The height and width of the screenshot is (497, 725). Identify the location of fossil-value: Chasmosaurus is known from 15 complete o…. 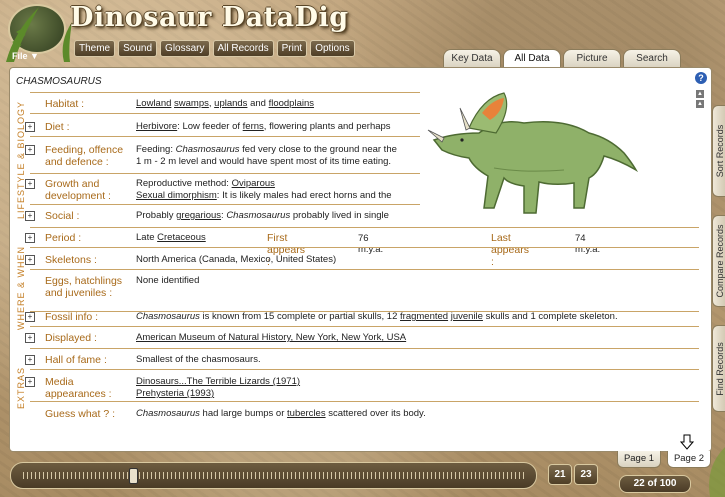
(377, 316).